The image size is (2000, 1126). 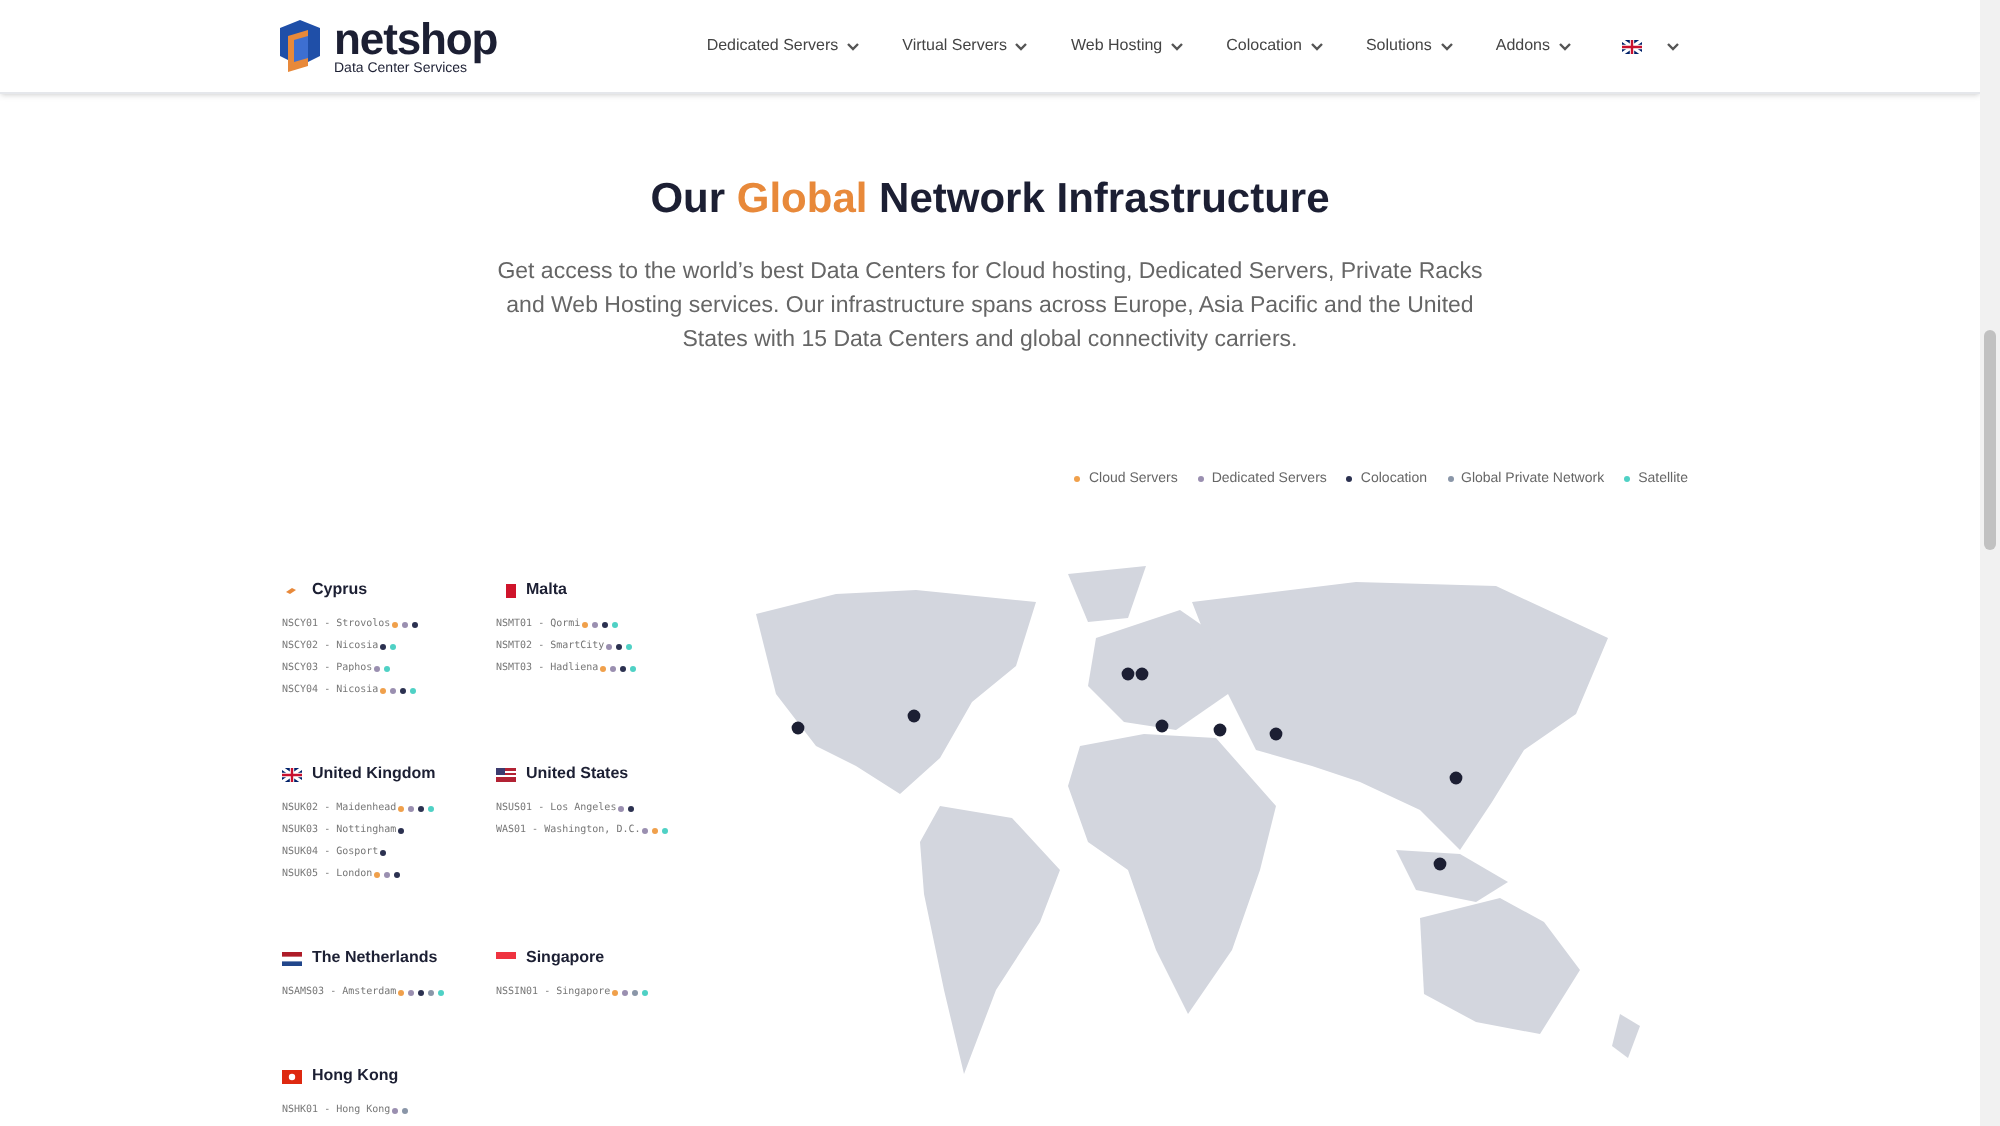 What do you see at coordinates (783, 46) in the screenshot?
I see `nav-link: Dedicated Servers` at bounding box center [783, 46].